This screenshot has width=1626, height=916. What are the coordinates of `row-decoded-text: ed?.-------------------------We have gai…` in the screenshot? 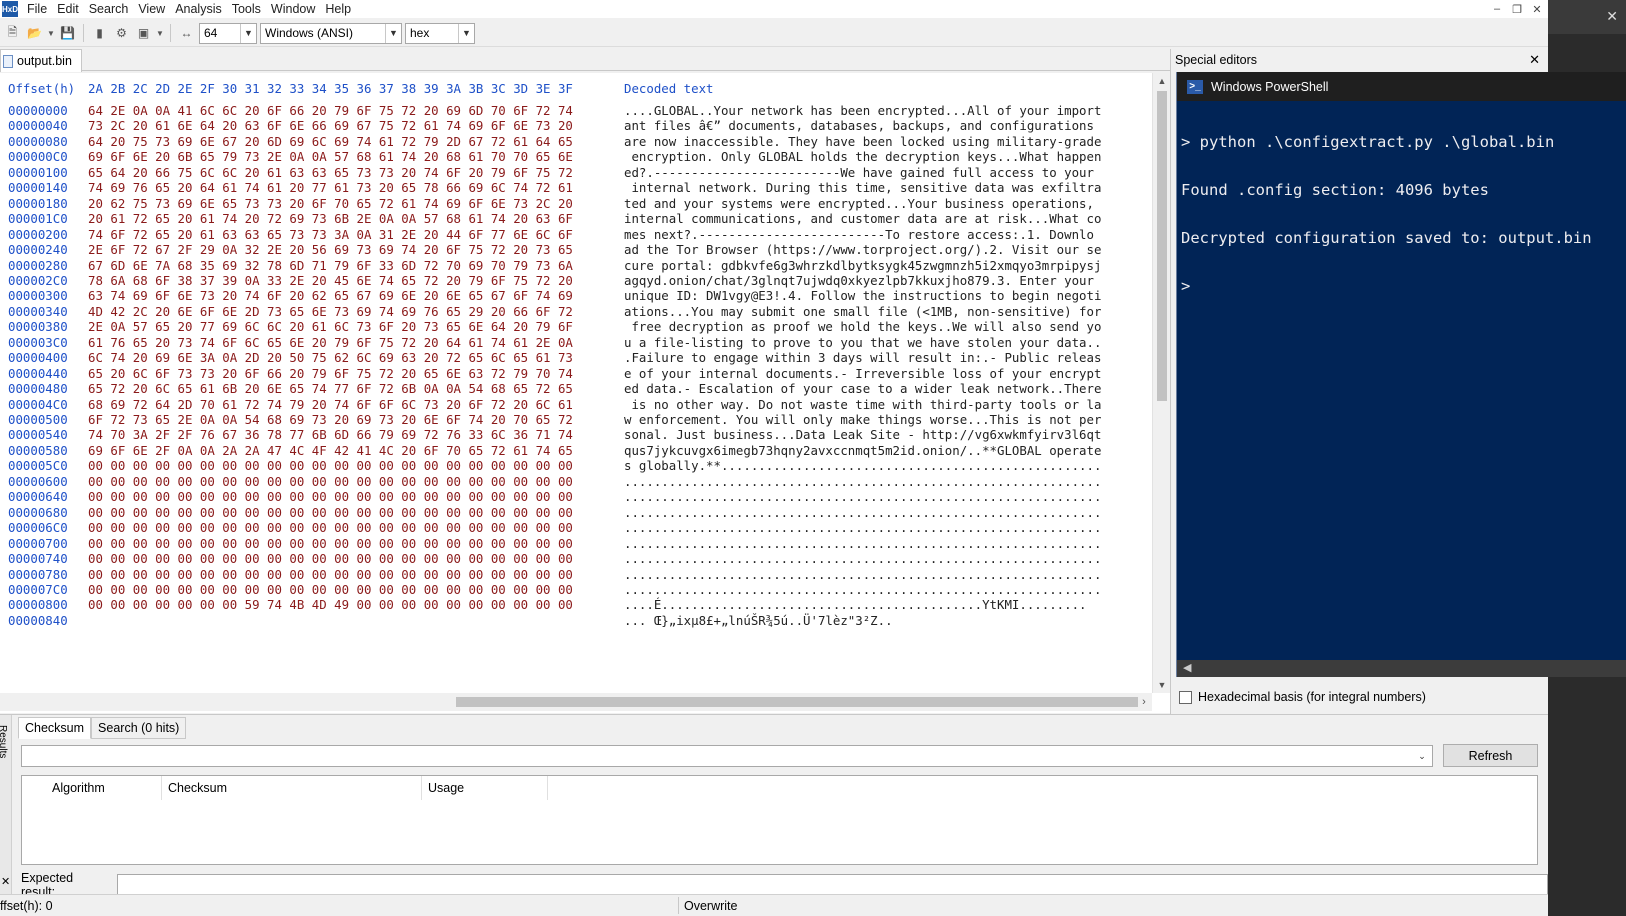 It's located at (859, 173).